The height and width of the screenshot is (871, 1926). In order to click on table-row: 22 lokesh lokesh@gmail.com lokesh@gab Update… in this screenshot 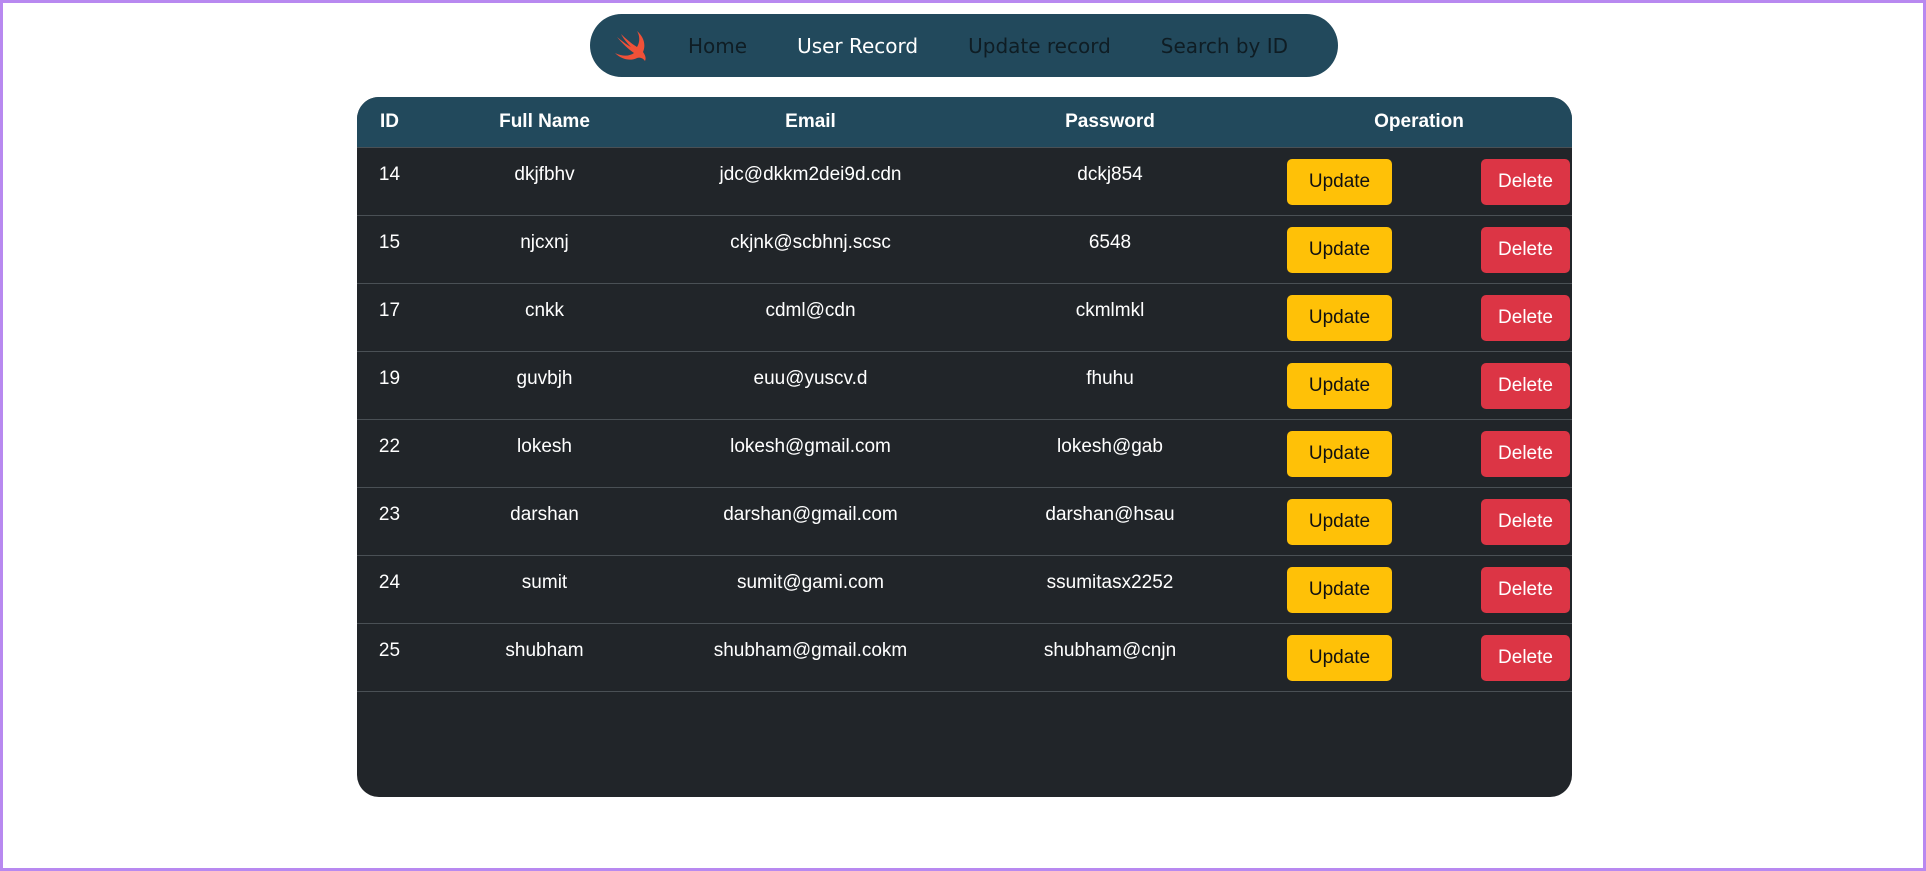, I will do `click(964, 453)`.